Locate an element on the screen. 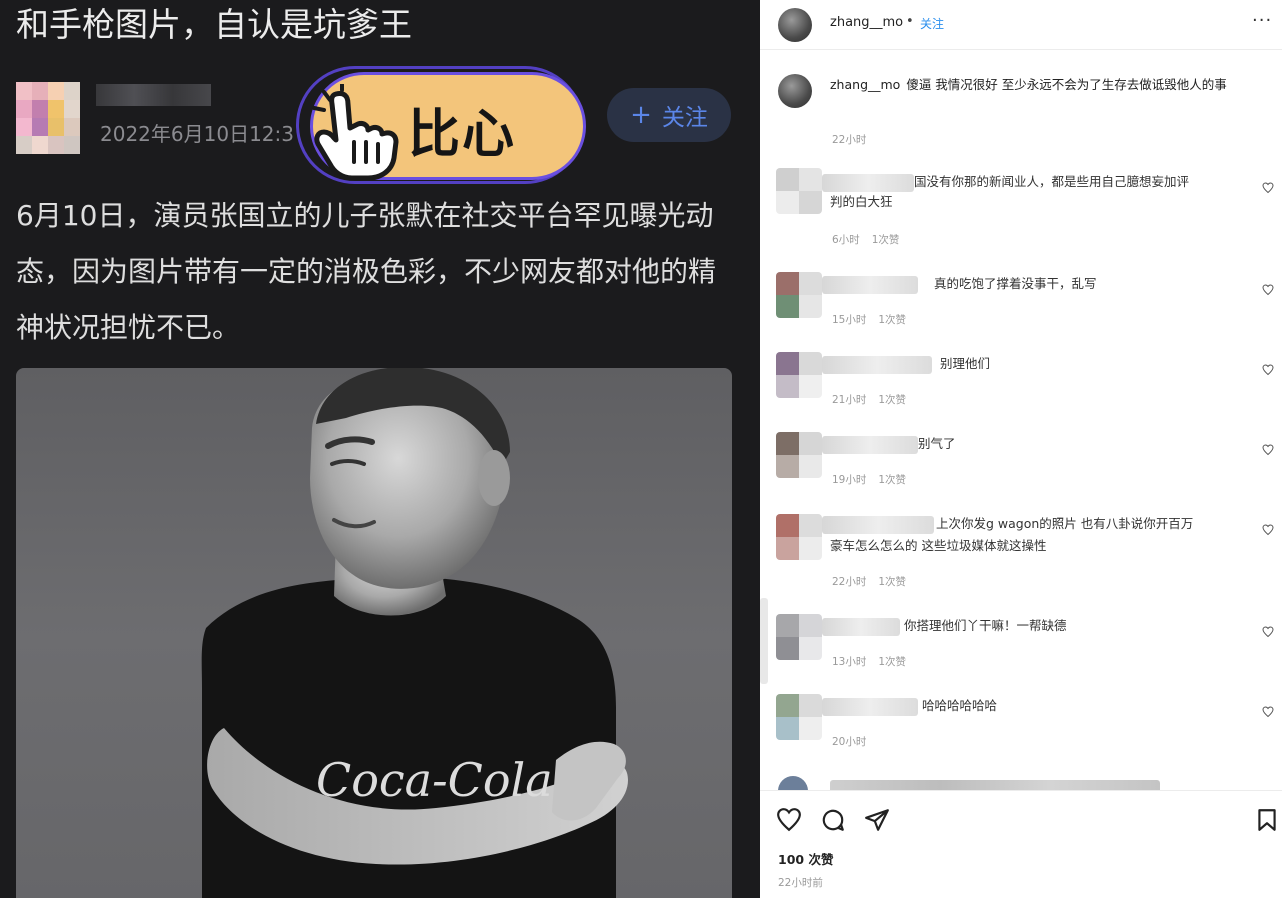 The height and width of the screenshot is (898, 1282). heart-sticker: 比心 is located at coordinates (444, 126).